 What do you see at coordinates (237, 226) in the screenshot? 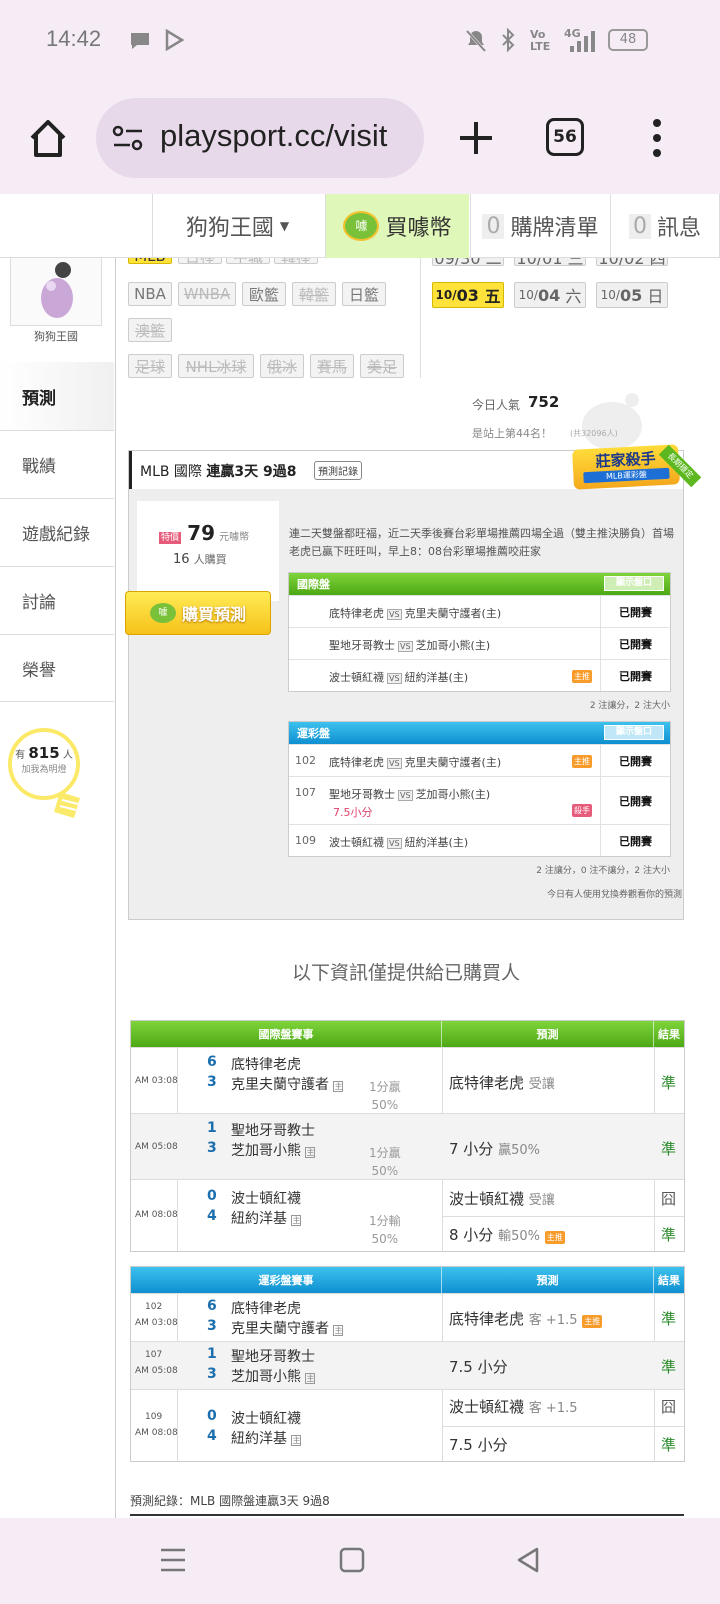
I see `user-menu: 狗狗王國 ▼` at bounding box center [237, 226].